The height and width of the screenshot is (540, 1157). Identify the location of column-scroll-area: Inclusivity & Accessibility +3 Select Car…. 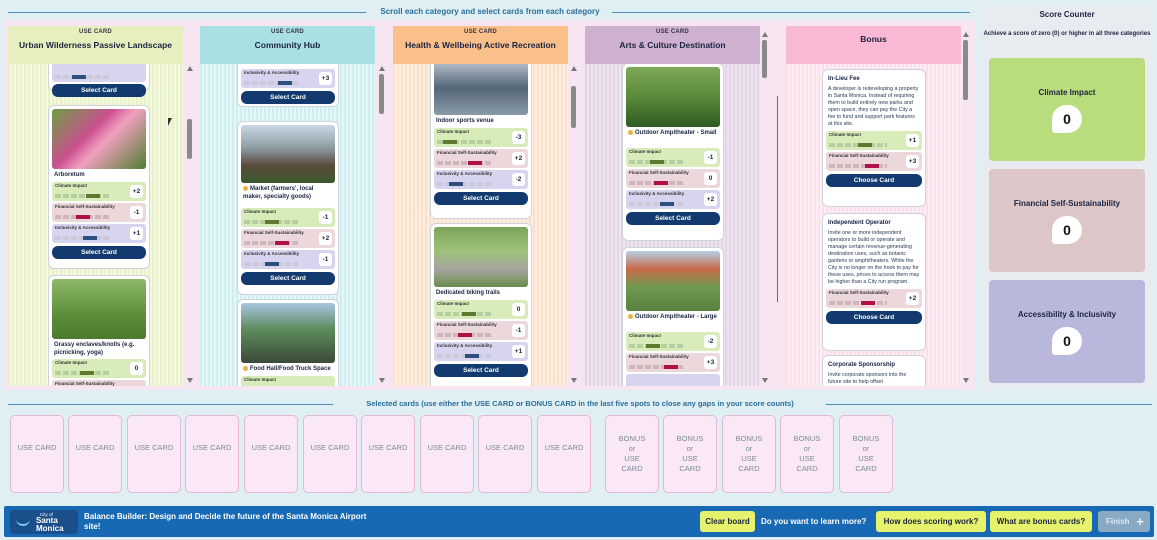
(287, 225).